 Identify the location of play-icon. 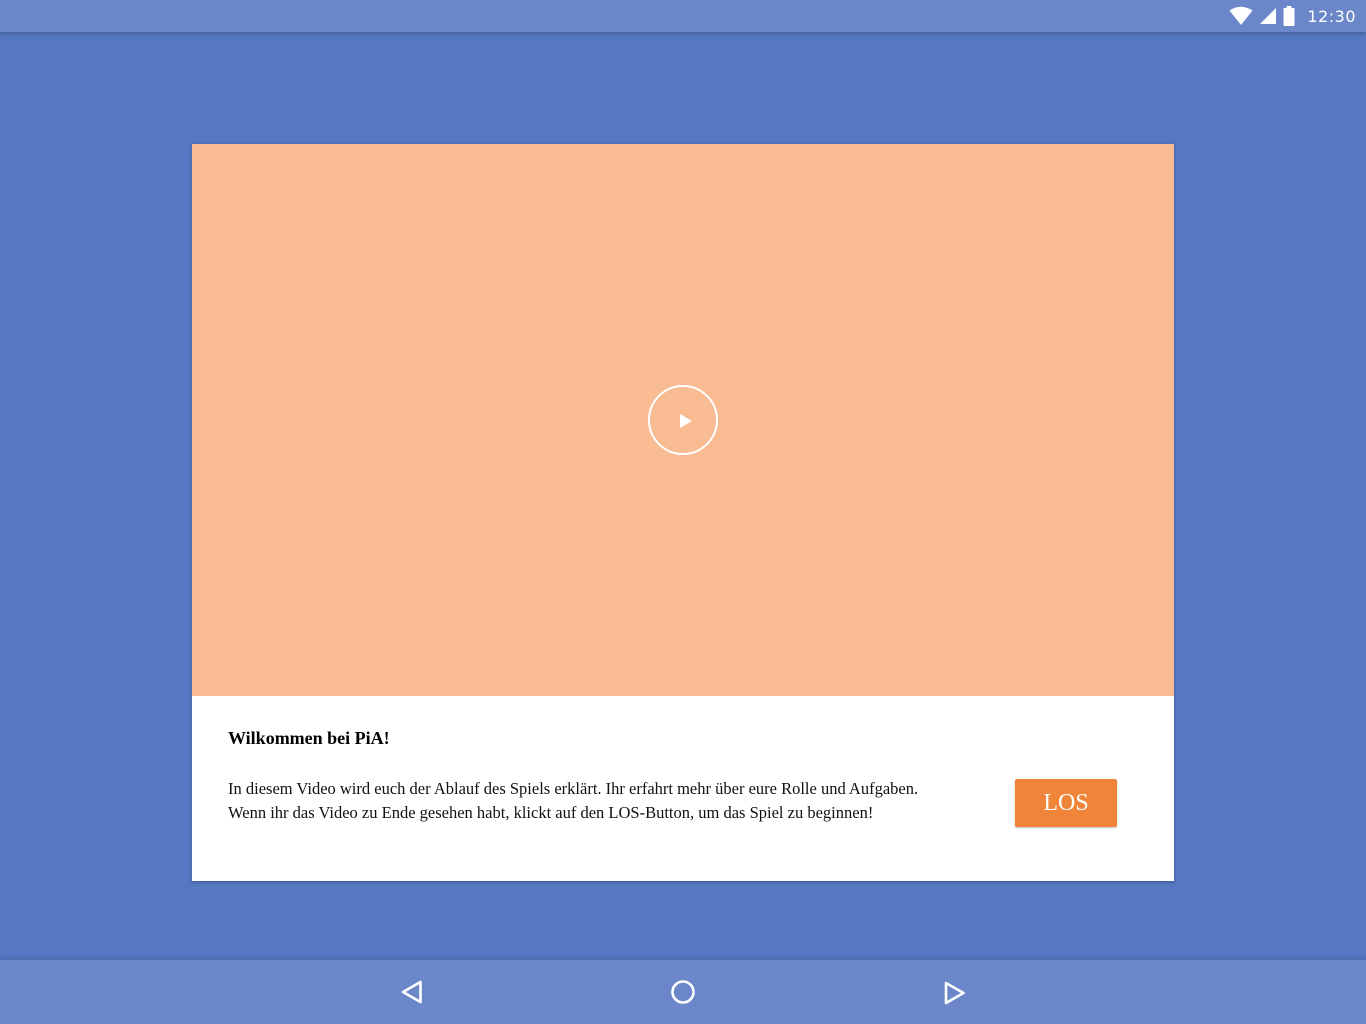
(686, 421).